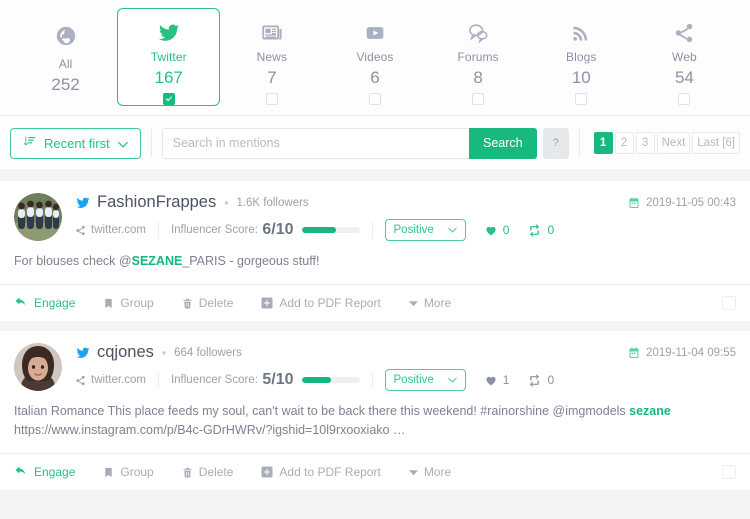  I want to click on pagination-2: 2, so click(624, 143).